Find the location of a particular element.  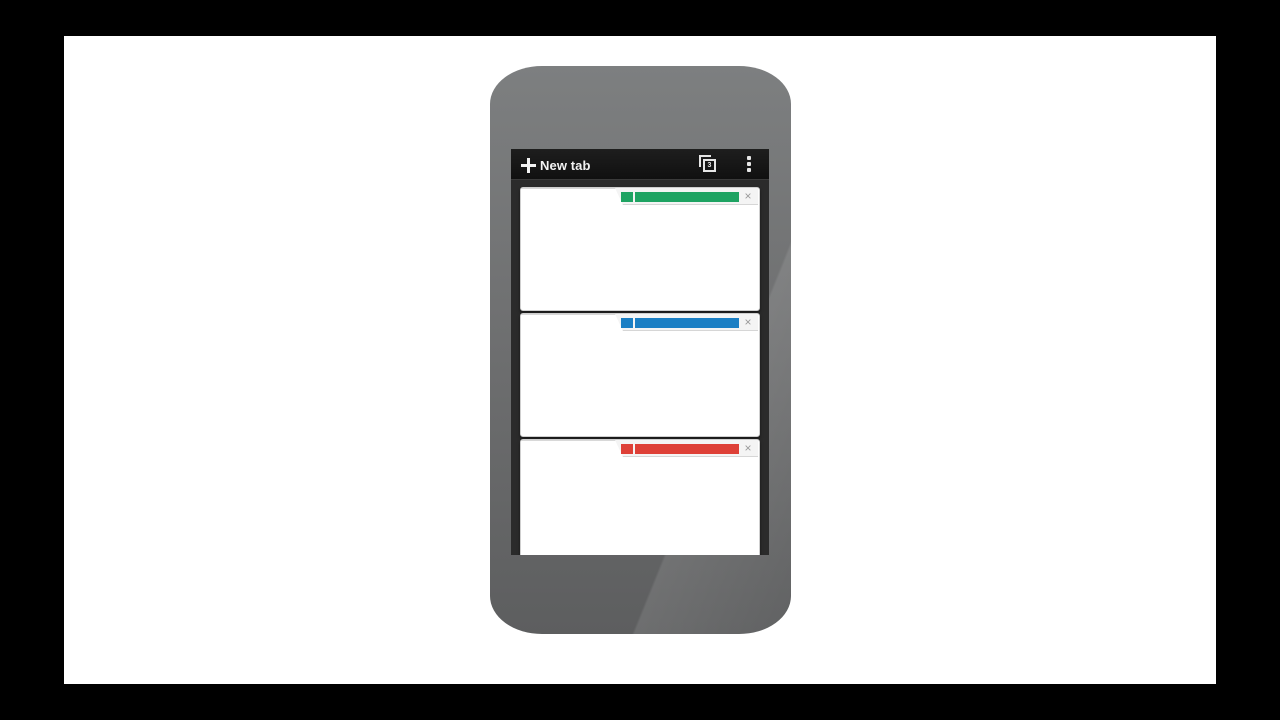

new-tab-button: New tab is located at coordinates (556, 165).